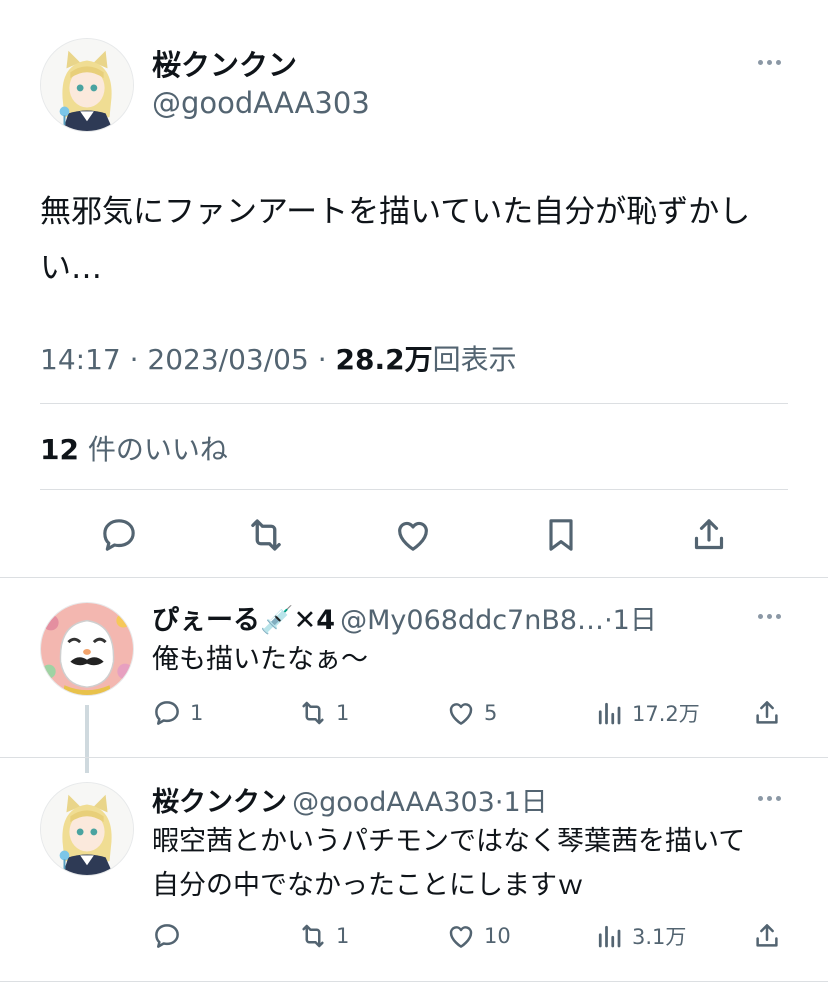 The height and width of the screenshot is (1008, 828). Describe the element at coordinates (243, 620) in the screenshot. I see `reply-author-name: ぴぇーる💉✕4` at that location.